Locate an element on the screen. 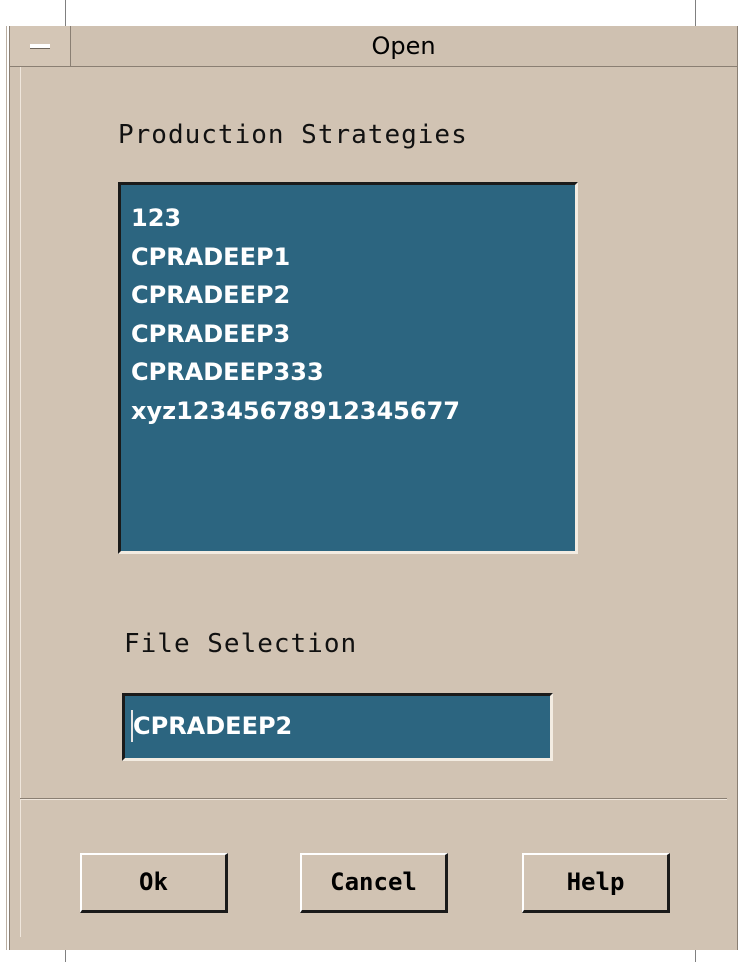 The width and height of the screenshot is (741, 962). list-item: 123 is located at coordinates (353, 218).